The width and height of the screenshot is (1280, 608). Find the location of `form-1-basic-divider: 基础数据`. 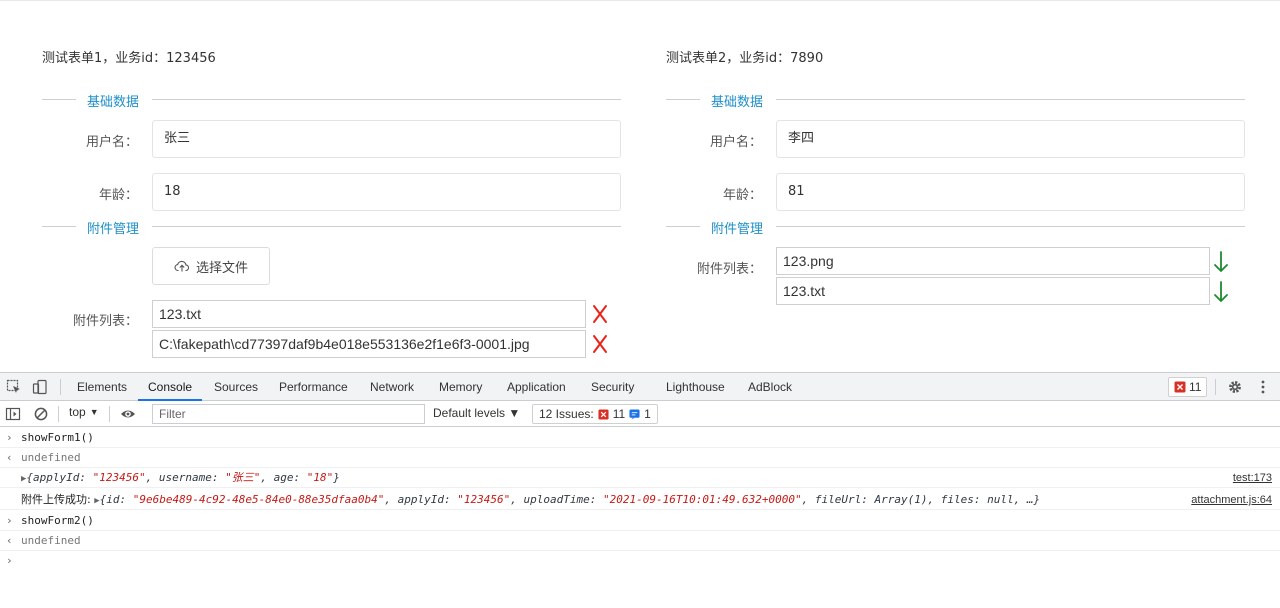

form-1-basic-divider: 基础数据 is located at coordinates (331, 99).